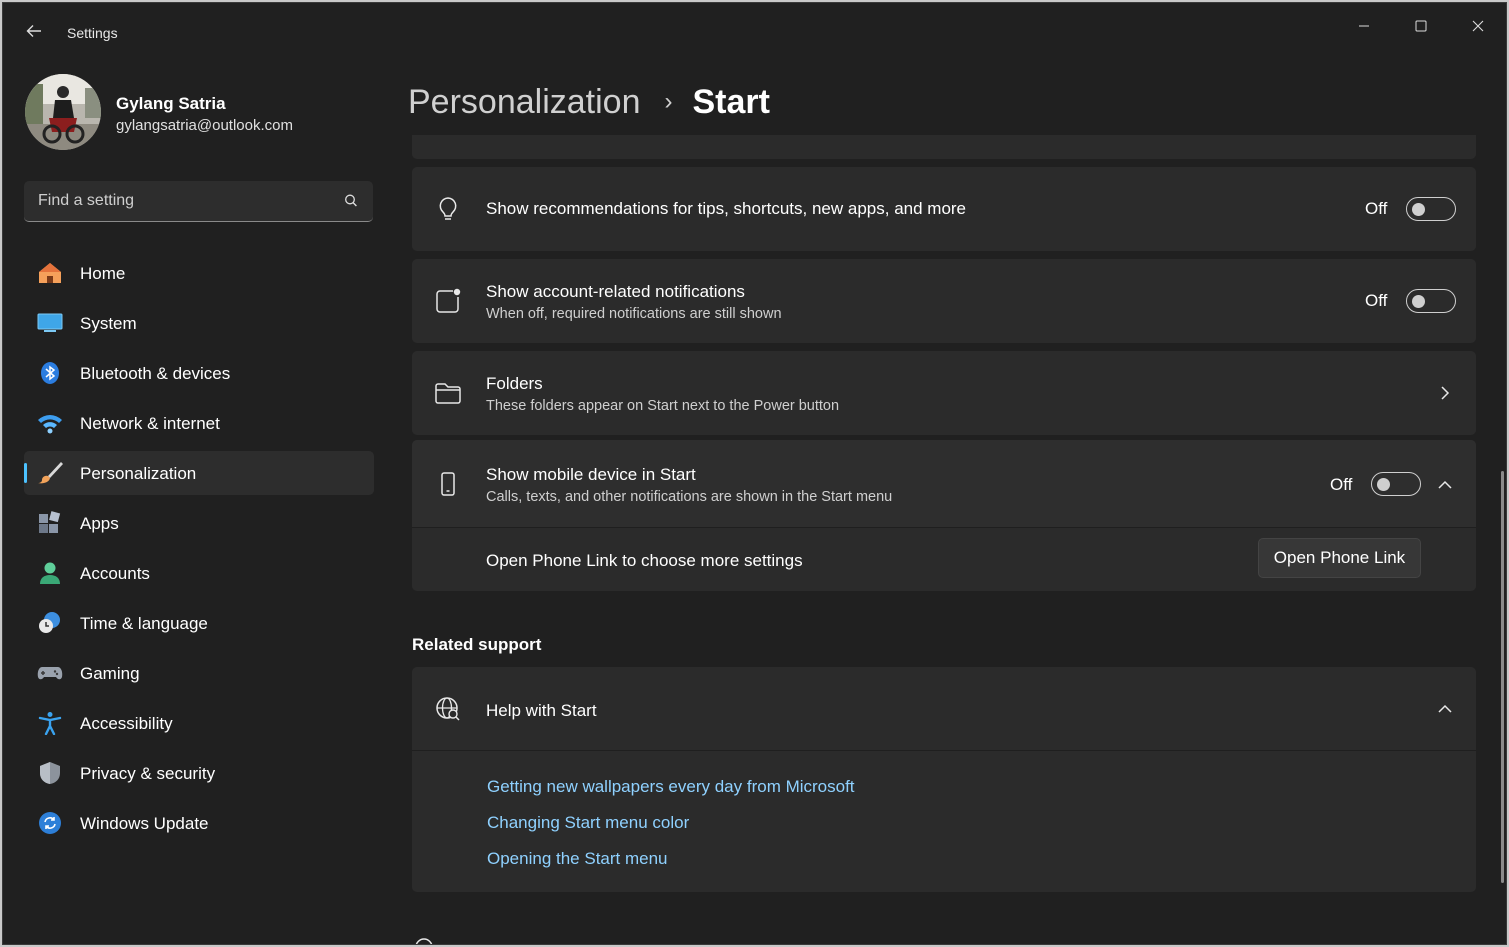 Image resolution: width=1509 pixels, height=947 pixels. What do you see at coordinates (50, 373) in the screenshot?
I see `bluetooth-icon` at bounding box center [50, 373].